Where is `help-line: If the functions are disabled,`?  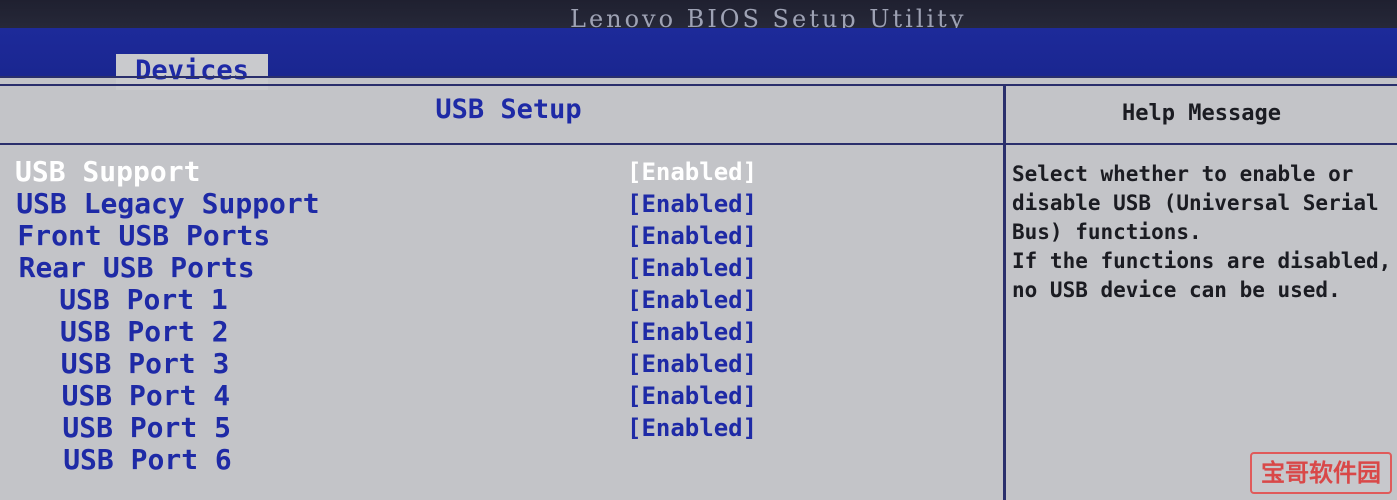
help-line: If the functions are disabled, is located at coordinates (1202, 261).